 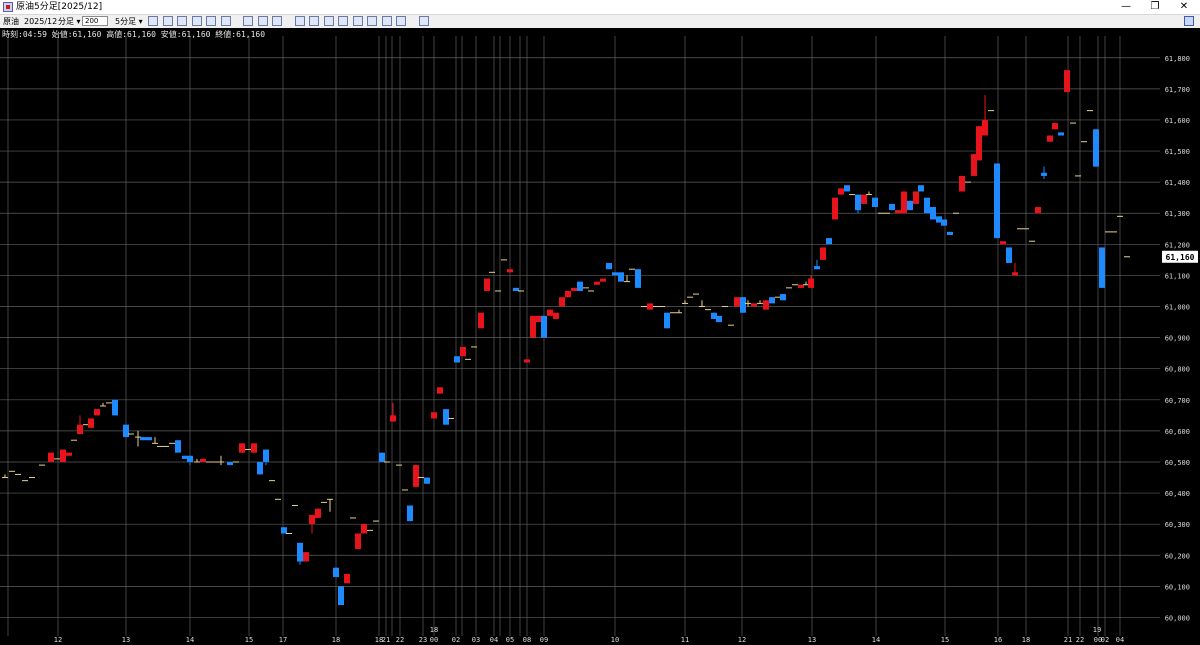 What do you see at coordinates (1177, 370) in the screenshot?
I see `y-tick-label: 60,800` at bounding box center [1177, 370].